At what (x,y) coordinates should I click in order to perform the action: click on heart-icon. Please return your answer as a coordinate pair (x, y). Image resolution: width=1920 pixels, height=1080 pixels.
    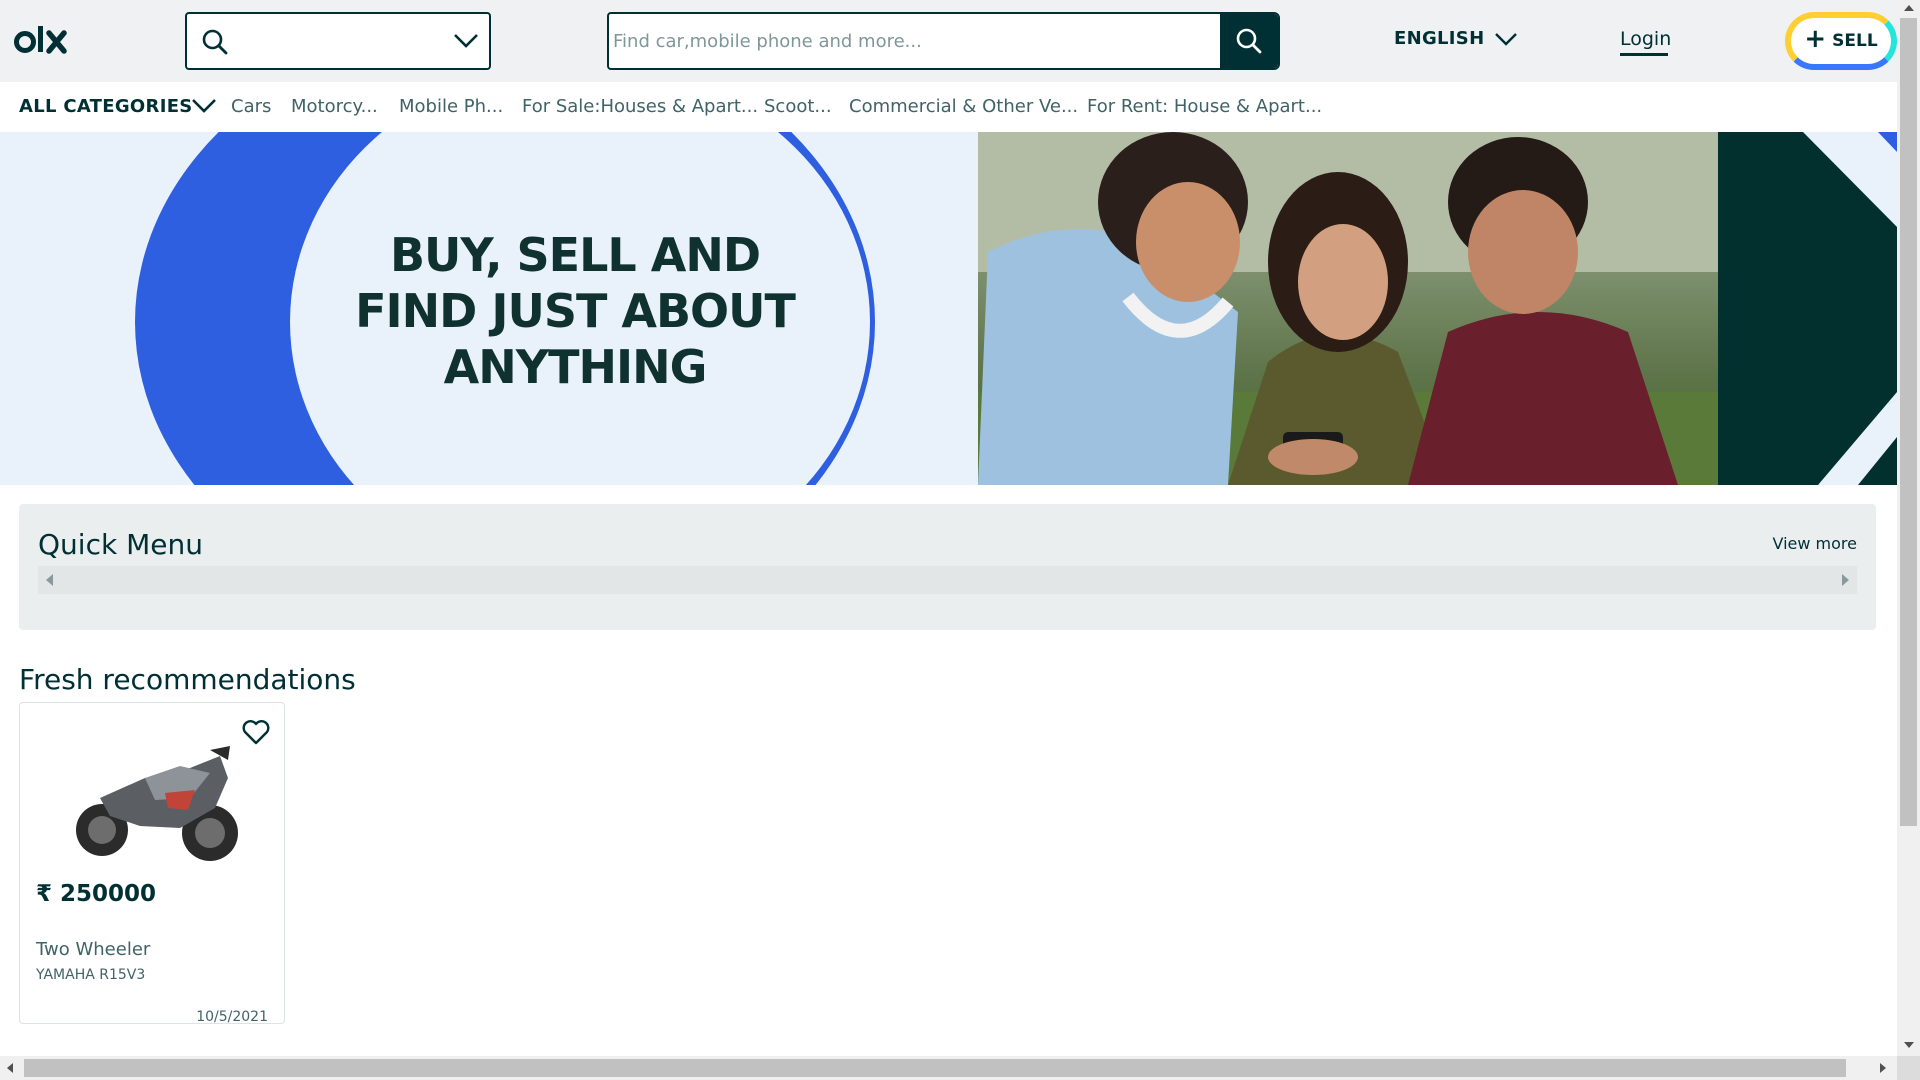
    Looking at the image, I should click on (256, 732).